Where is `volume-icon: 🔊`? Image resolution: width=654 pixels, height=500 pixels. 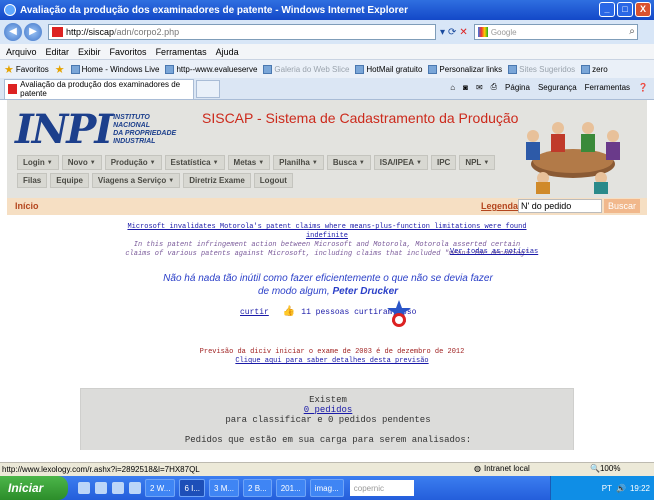 volume-icon: 🔊 is located at coordinates (621, 488).